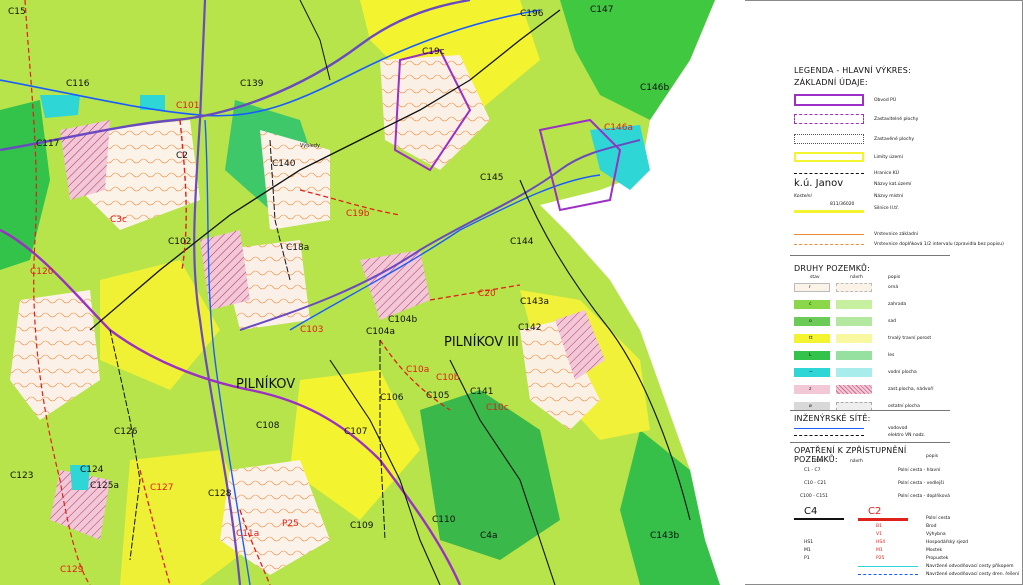  What do you see at coordinates (931, 526) in the screenshot?
I see `sym-label-1: Brod` at bounding box center [931, 526].